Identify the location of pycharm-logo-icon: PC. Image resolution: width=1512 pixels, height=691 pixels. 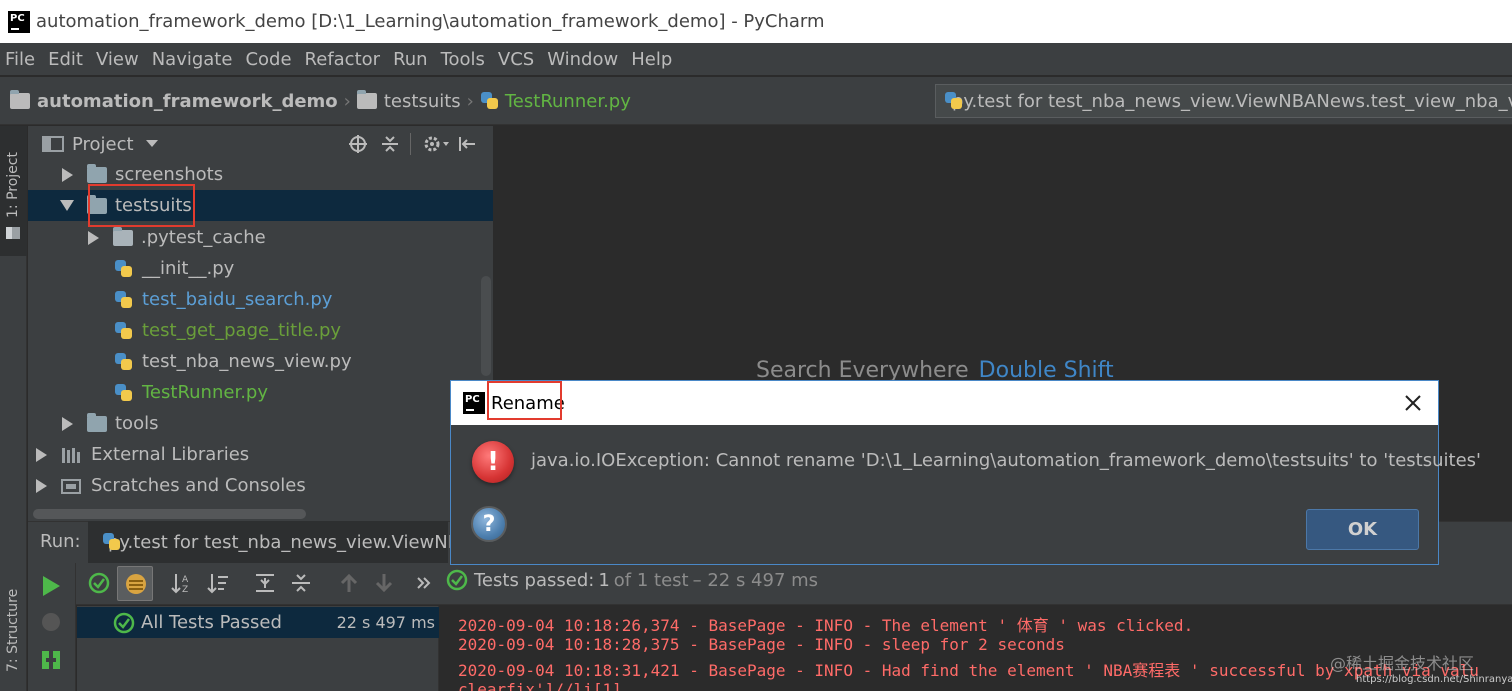
(19, 21).